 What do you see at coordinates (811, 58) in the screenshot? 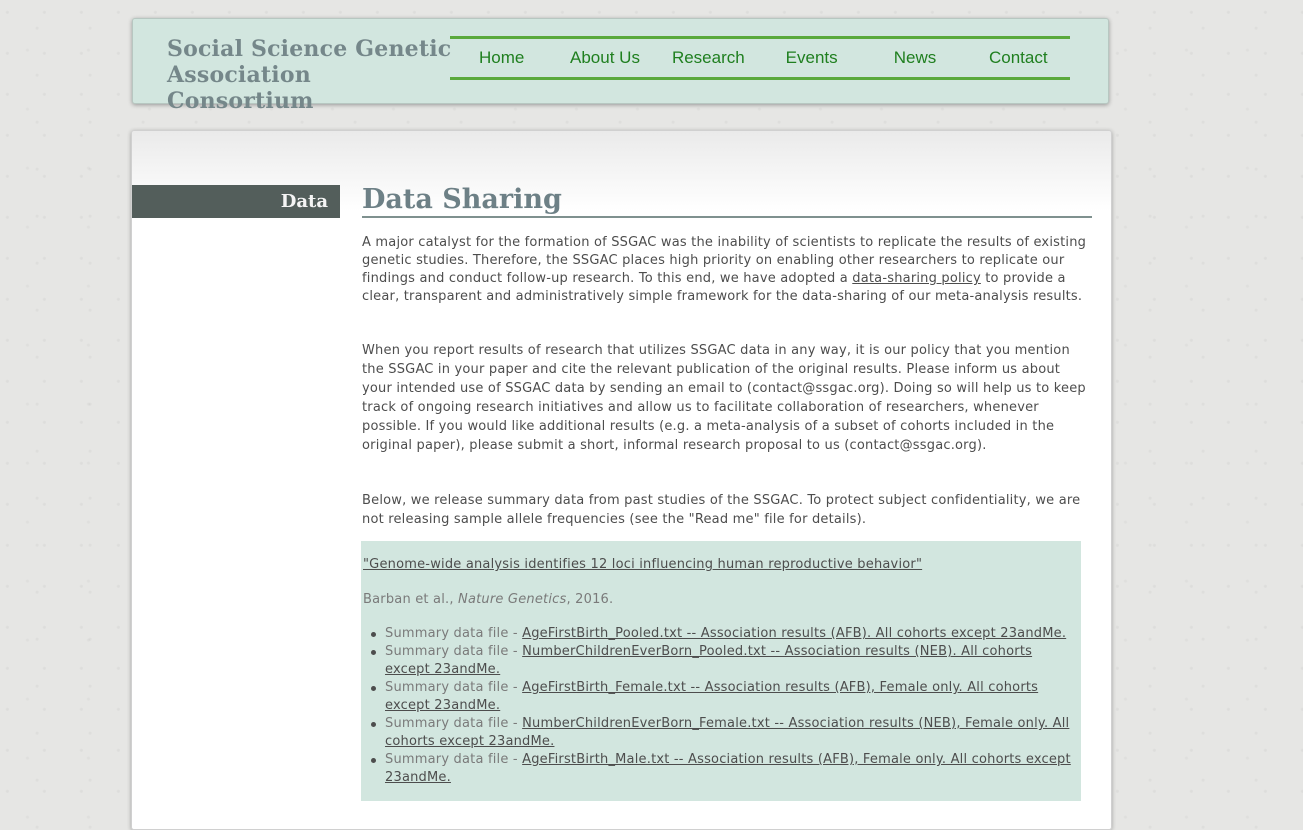
I see `nav-events: Events` at bounding box center [811, 58].